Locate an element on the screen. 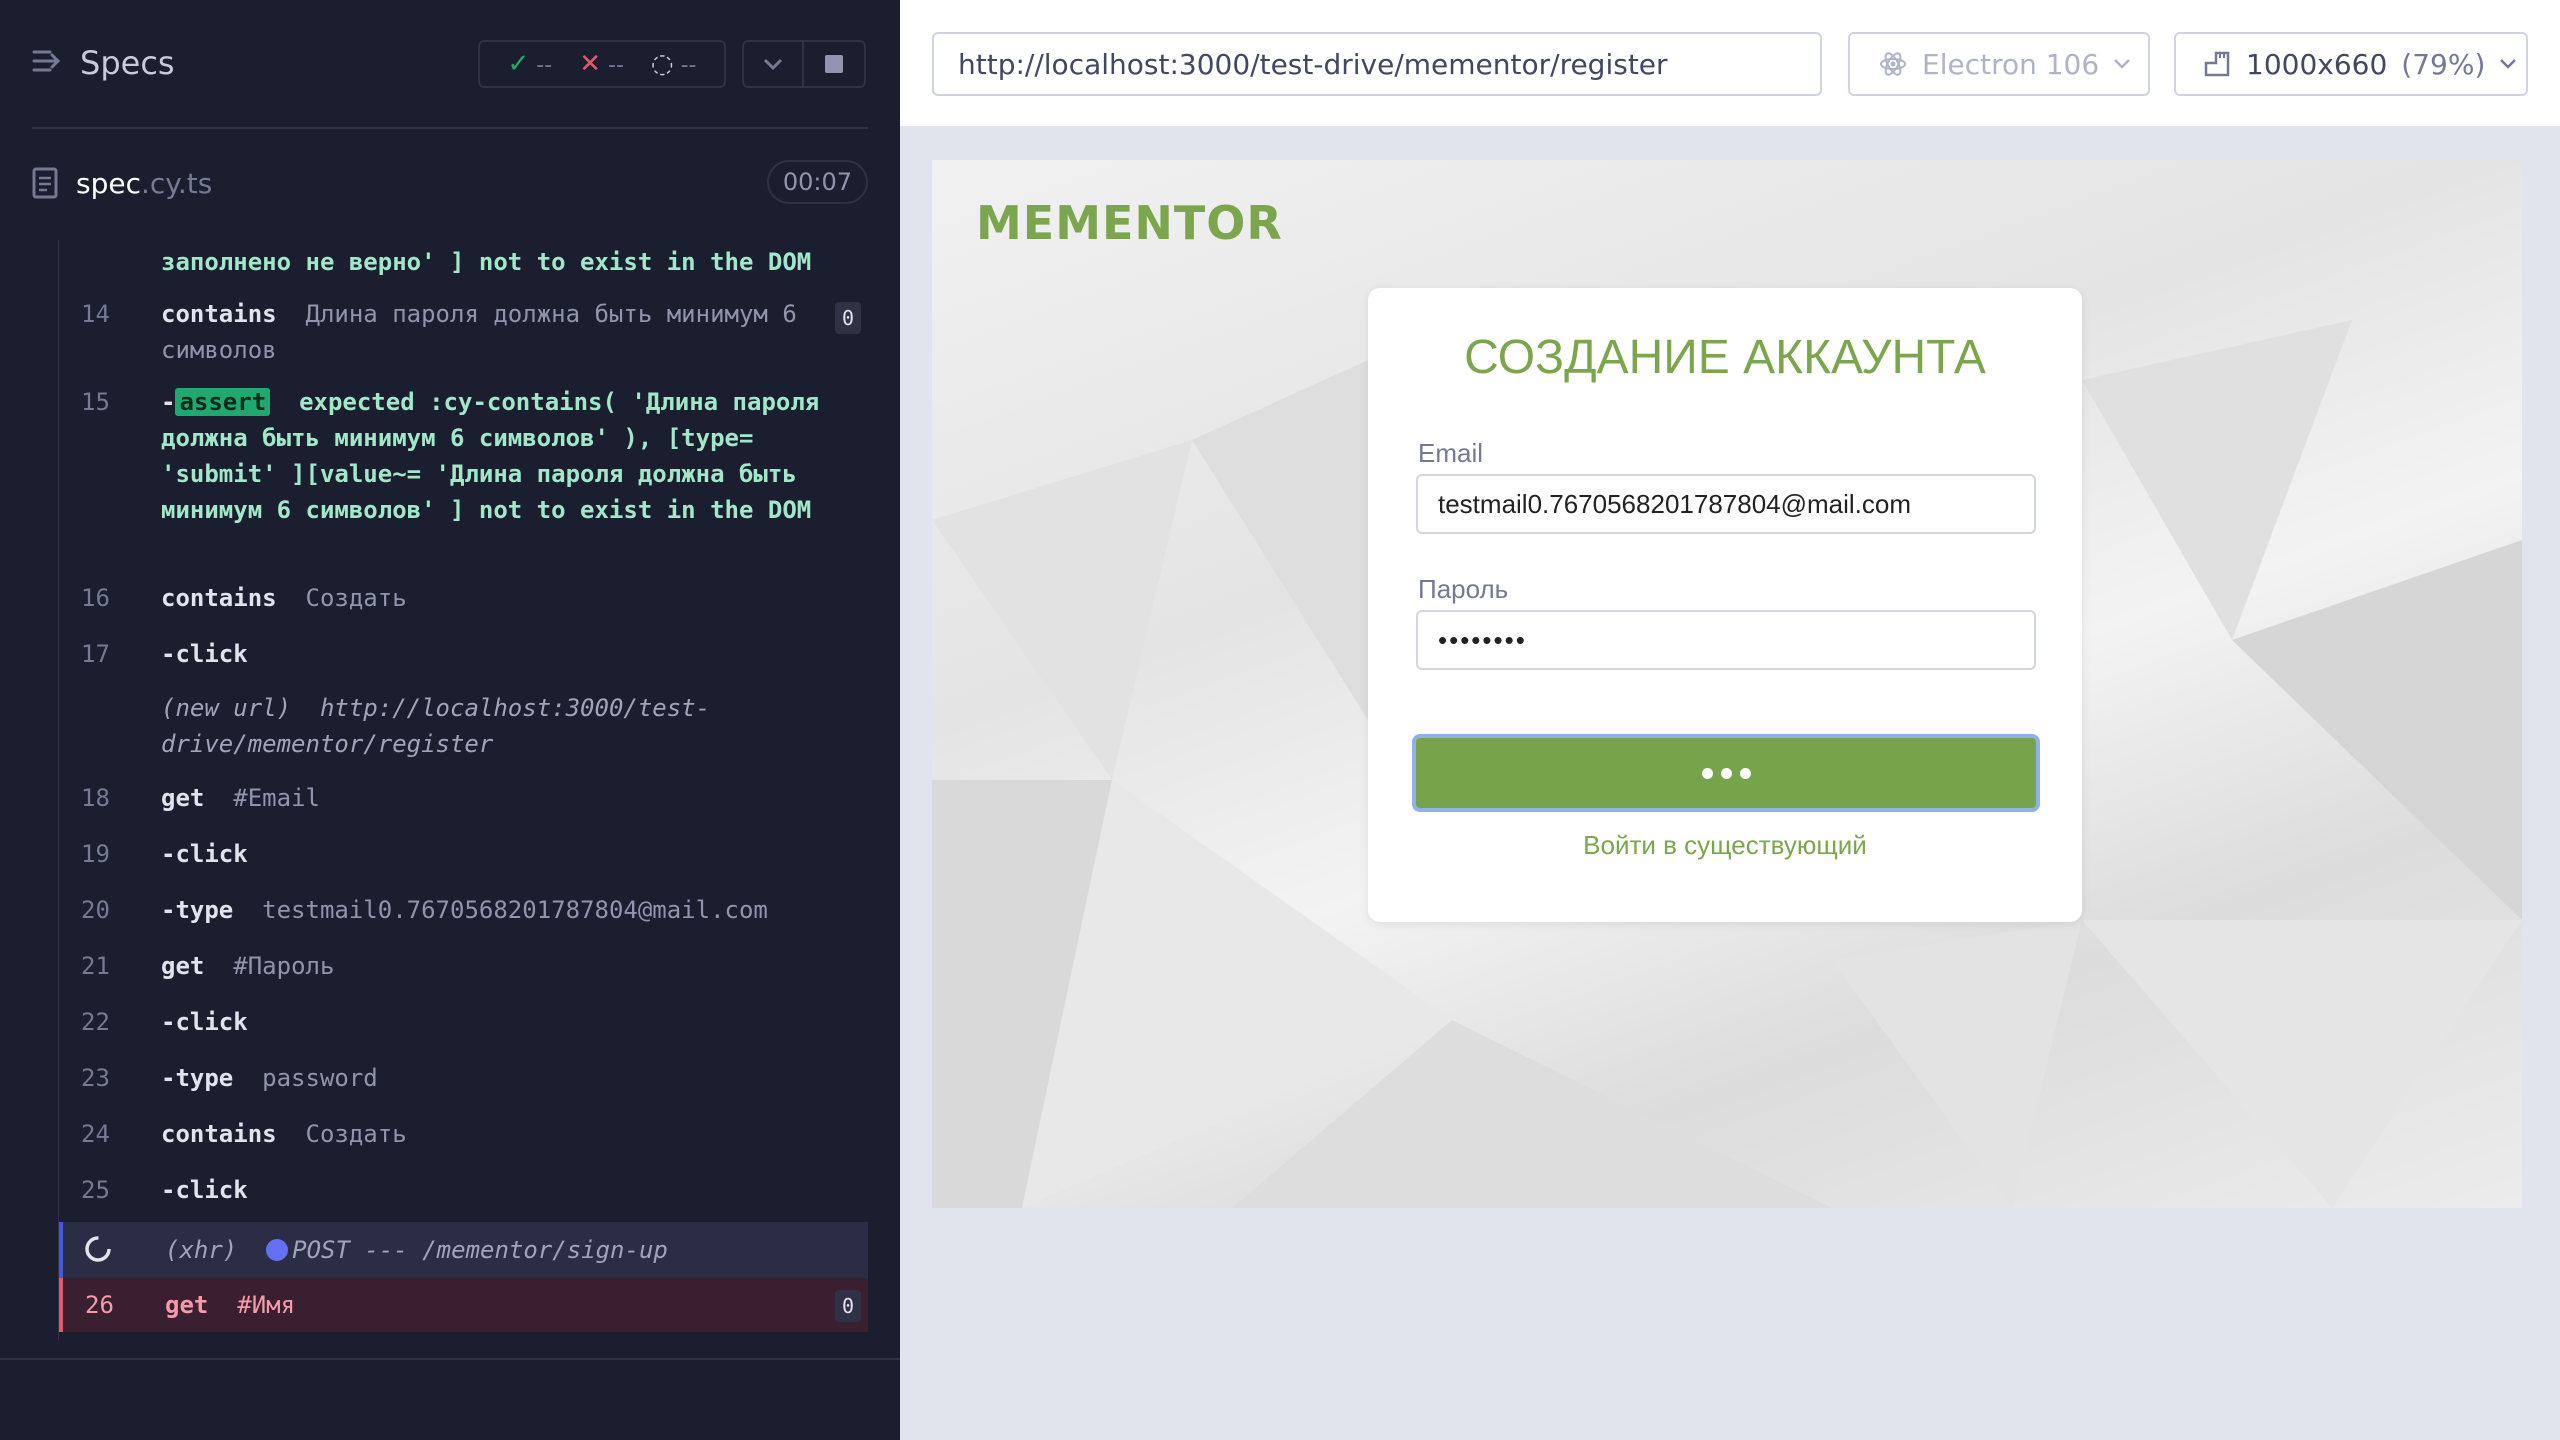 The image size is (2560, 1440). failed-stat: ✕ -- is located at coordinates (601, 64).